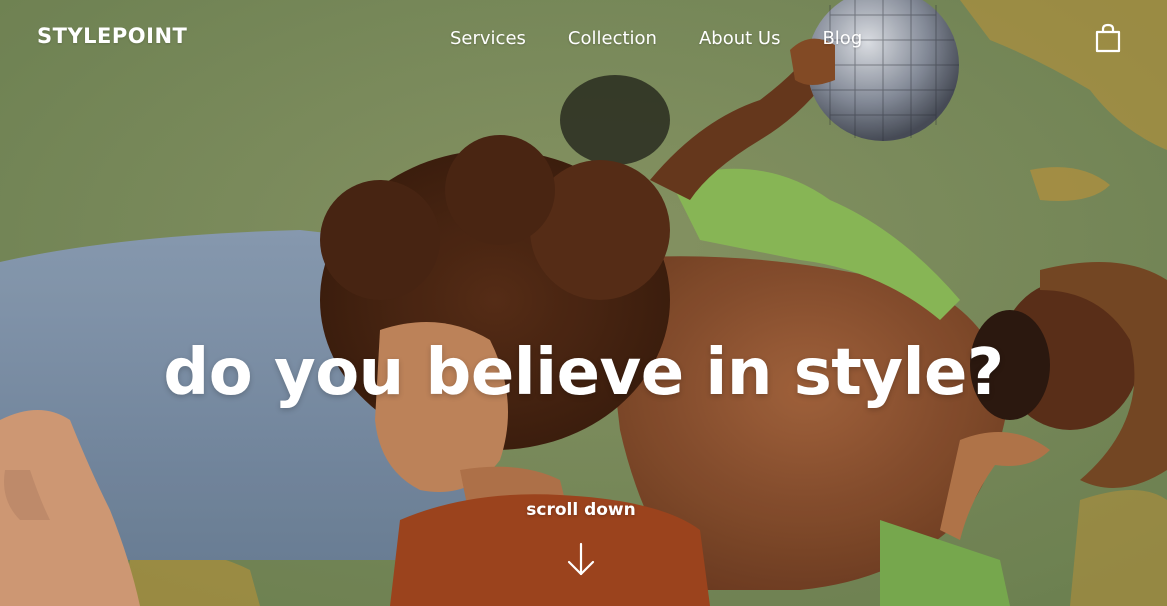 This screenshot has width=1167, height=606. What do you see at coordinates (112, 36) in the screenshot?
I see `brand-logo: STYLEPOINT` at bounding box center [112, 36].